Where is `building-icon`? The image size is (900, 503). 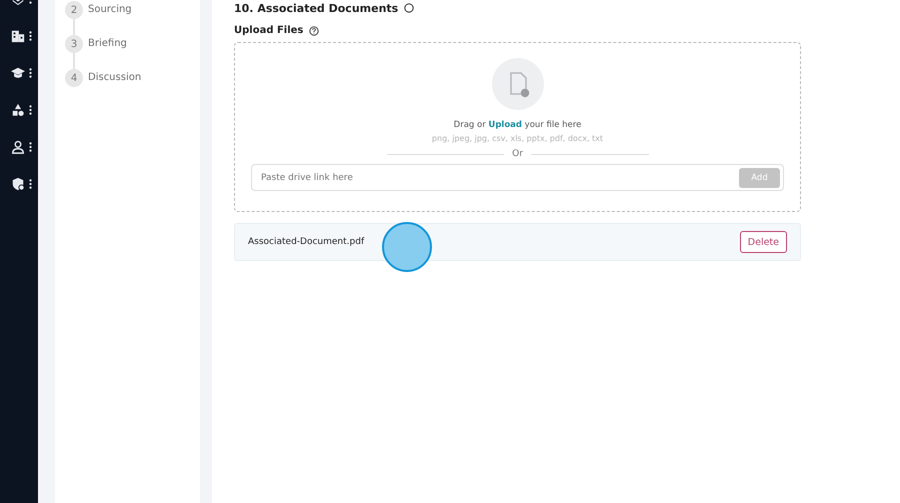 building-icon is located at coordinates (17, 36).